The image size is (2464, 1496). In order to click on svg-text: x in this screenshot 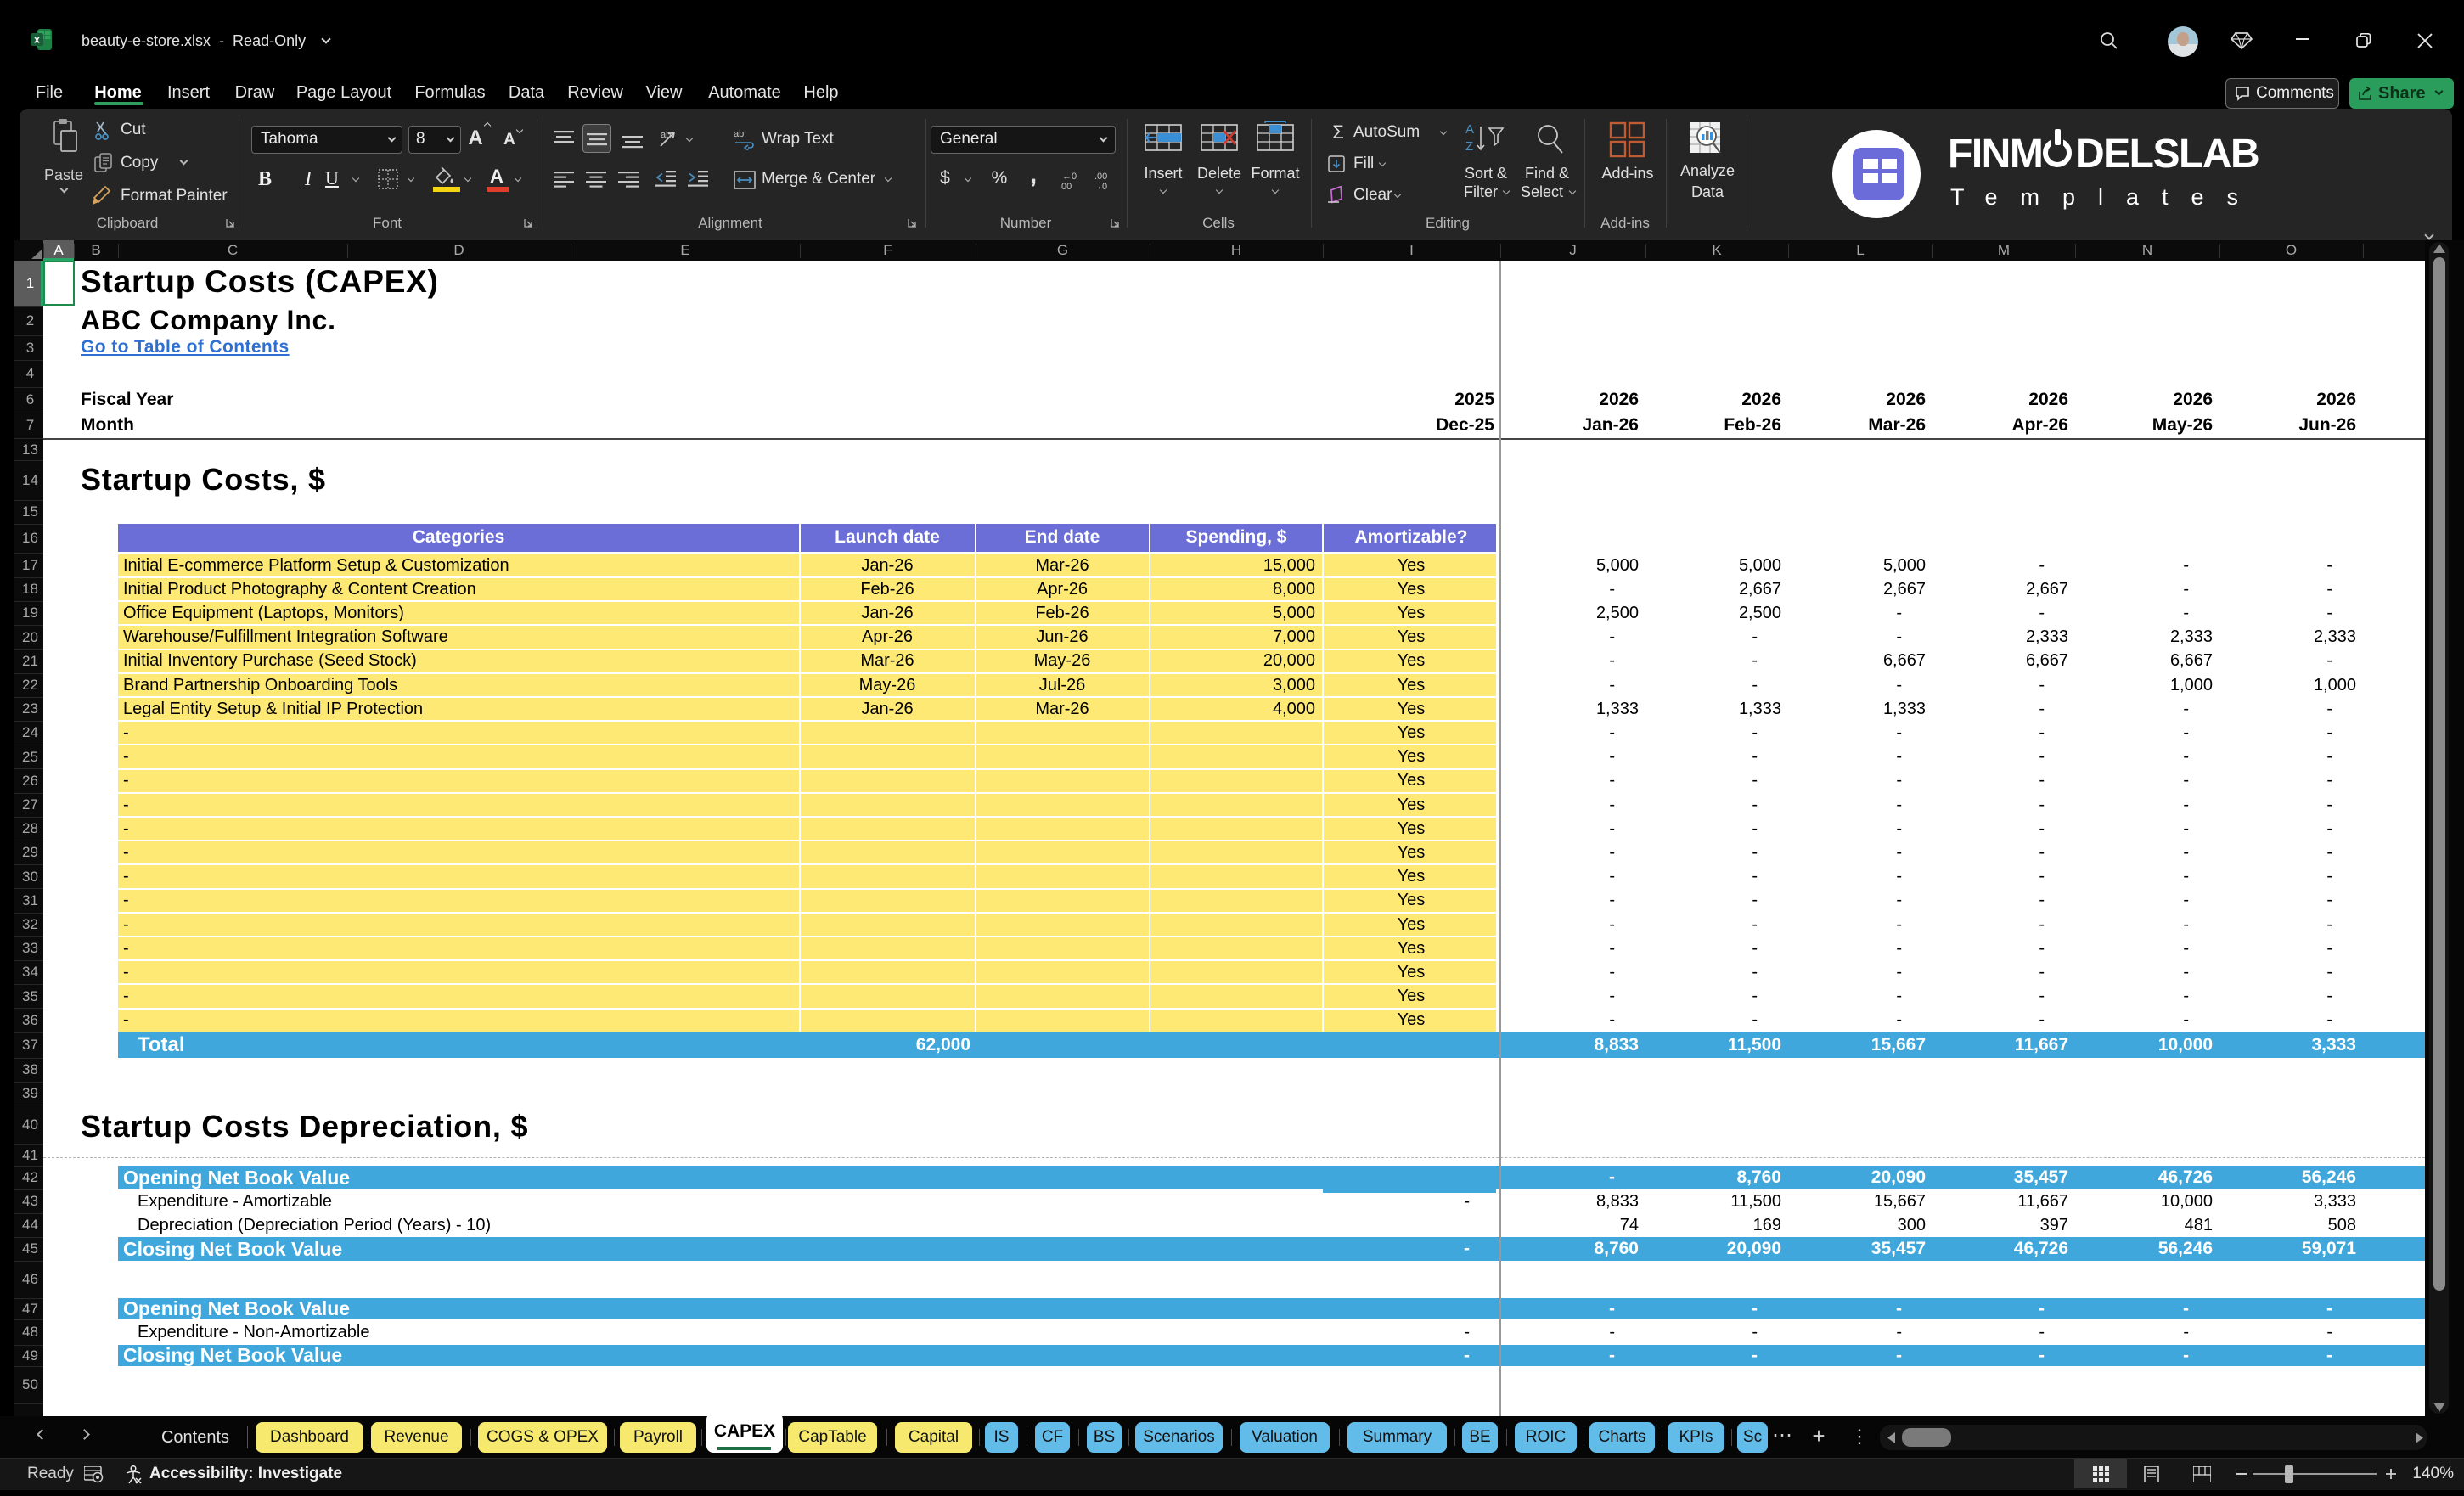, I will do `click(37, 40)`.